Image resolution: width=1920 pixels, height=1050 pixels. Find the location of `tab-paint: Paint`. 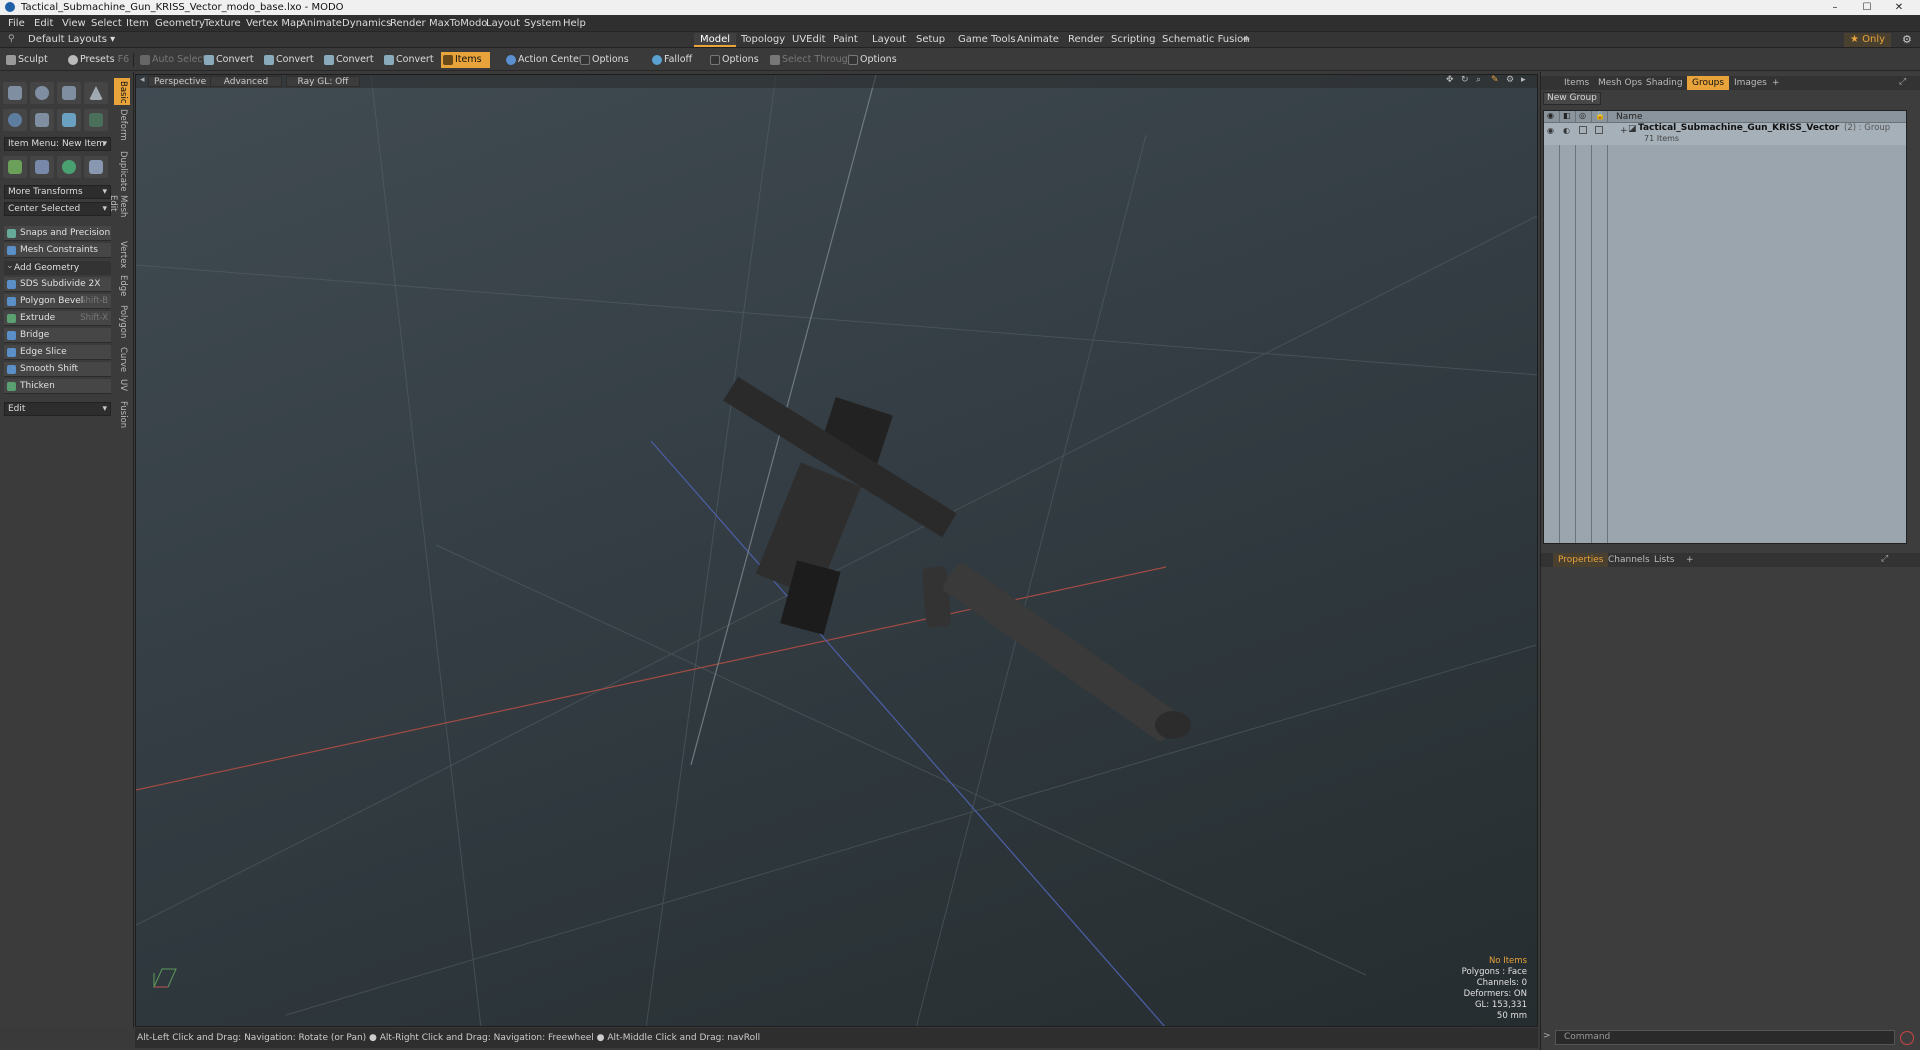

tab-paint: Paint is located at coordinates (845, 40).